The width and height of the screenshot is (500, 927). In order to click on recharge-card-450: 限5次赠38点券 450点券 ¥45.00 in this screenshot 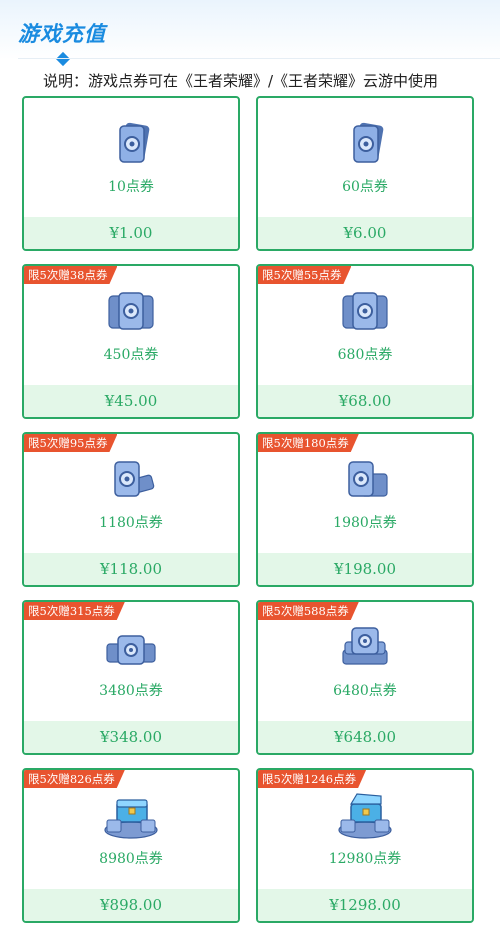, I will do `click(131, 341)`.